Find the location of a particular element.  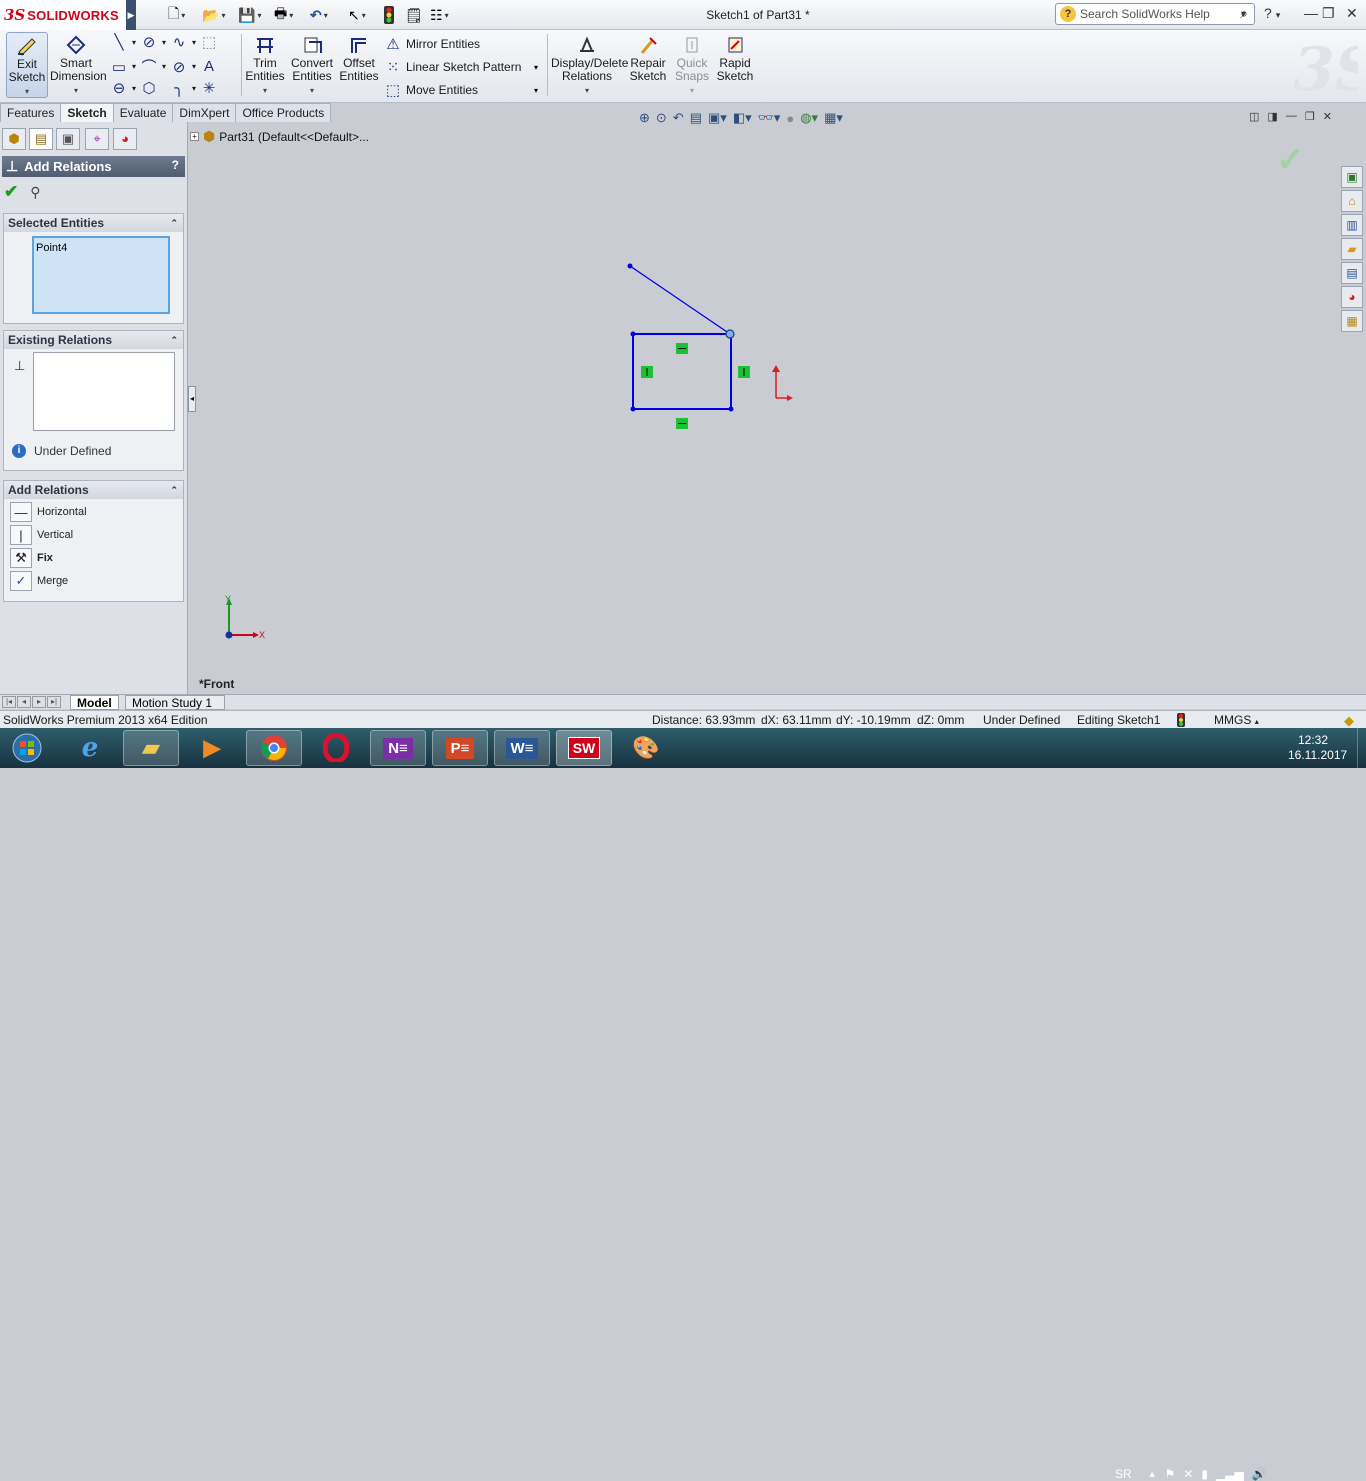

feature-manager-tree-icon: ⬢ is located at coordinates (14, 139).